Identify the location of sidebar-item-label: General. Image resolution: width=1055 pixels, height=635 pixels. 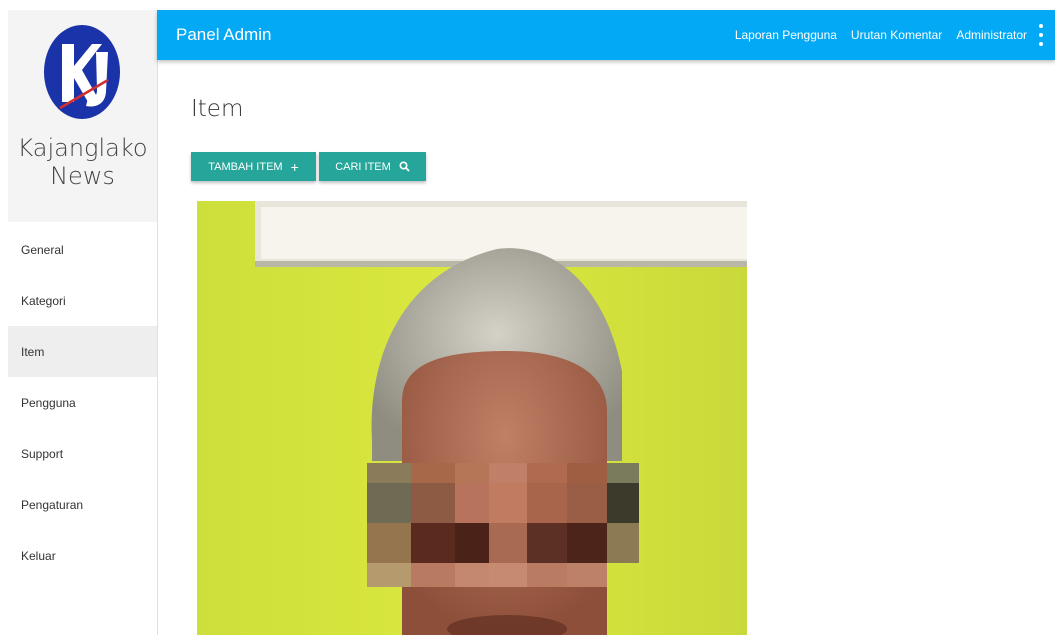
(42, 249).